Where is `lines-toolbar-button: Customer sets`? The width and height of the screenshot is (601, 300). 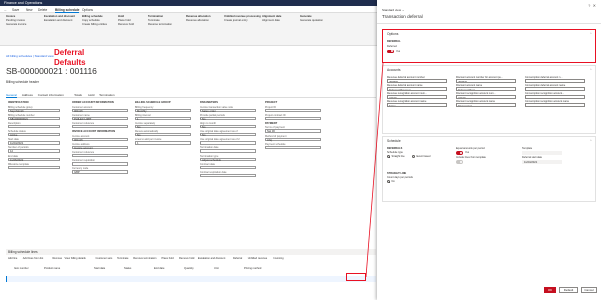
lines-toolbar-button: Customer sets is located at coordinates (104, 258).